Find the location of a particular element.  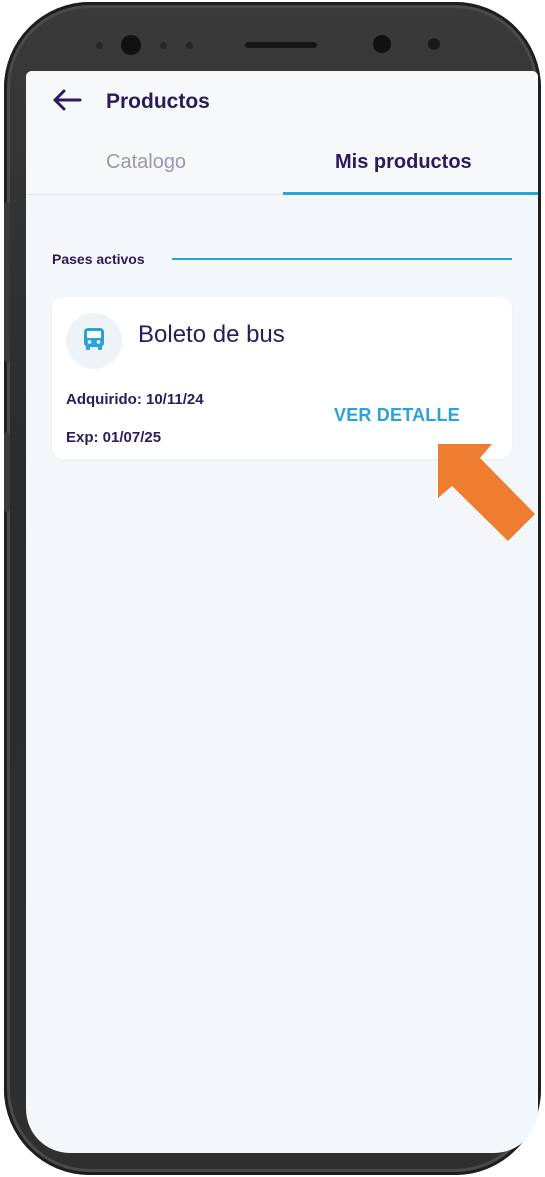

earpiece-speaker is located at coordinates (281, 45).